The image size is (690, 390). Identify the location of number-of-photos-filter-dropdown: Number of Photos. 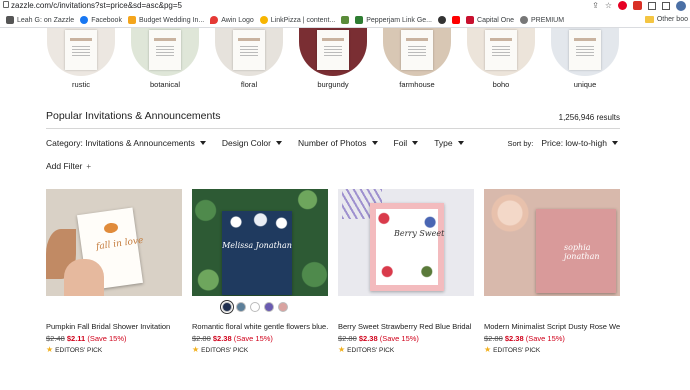
(338, 143).